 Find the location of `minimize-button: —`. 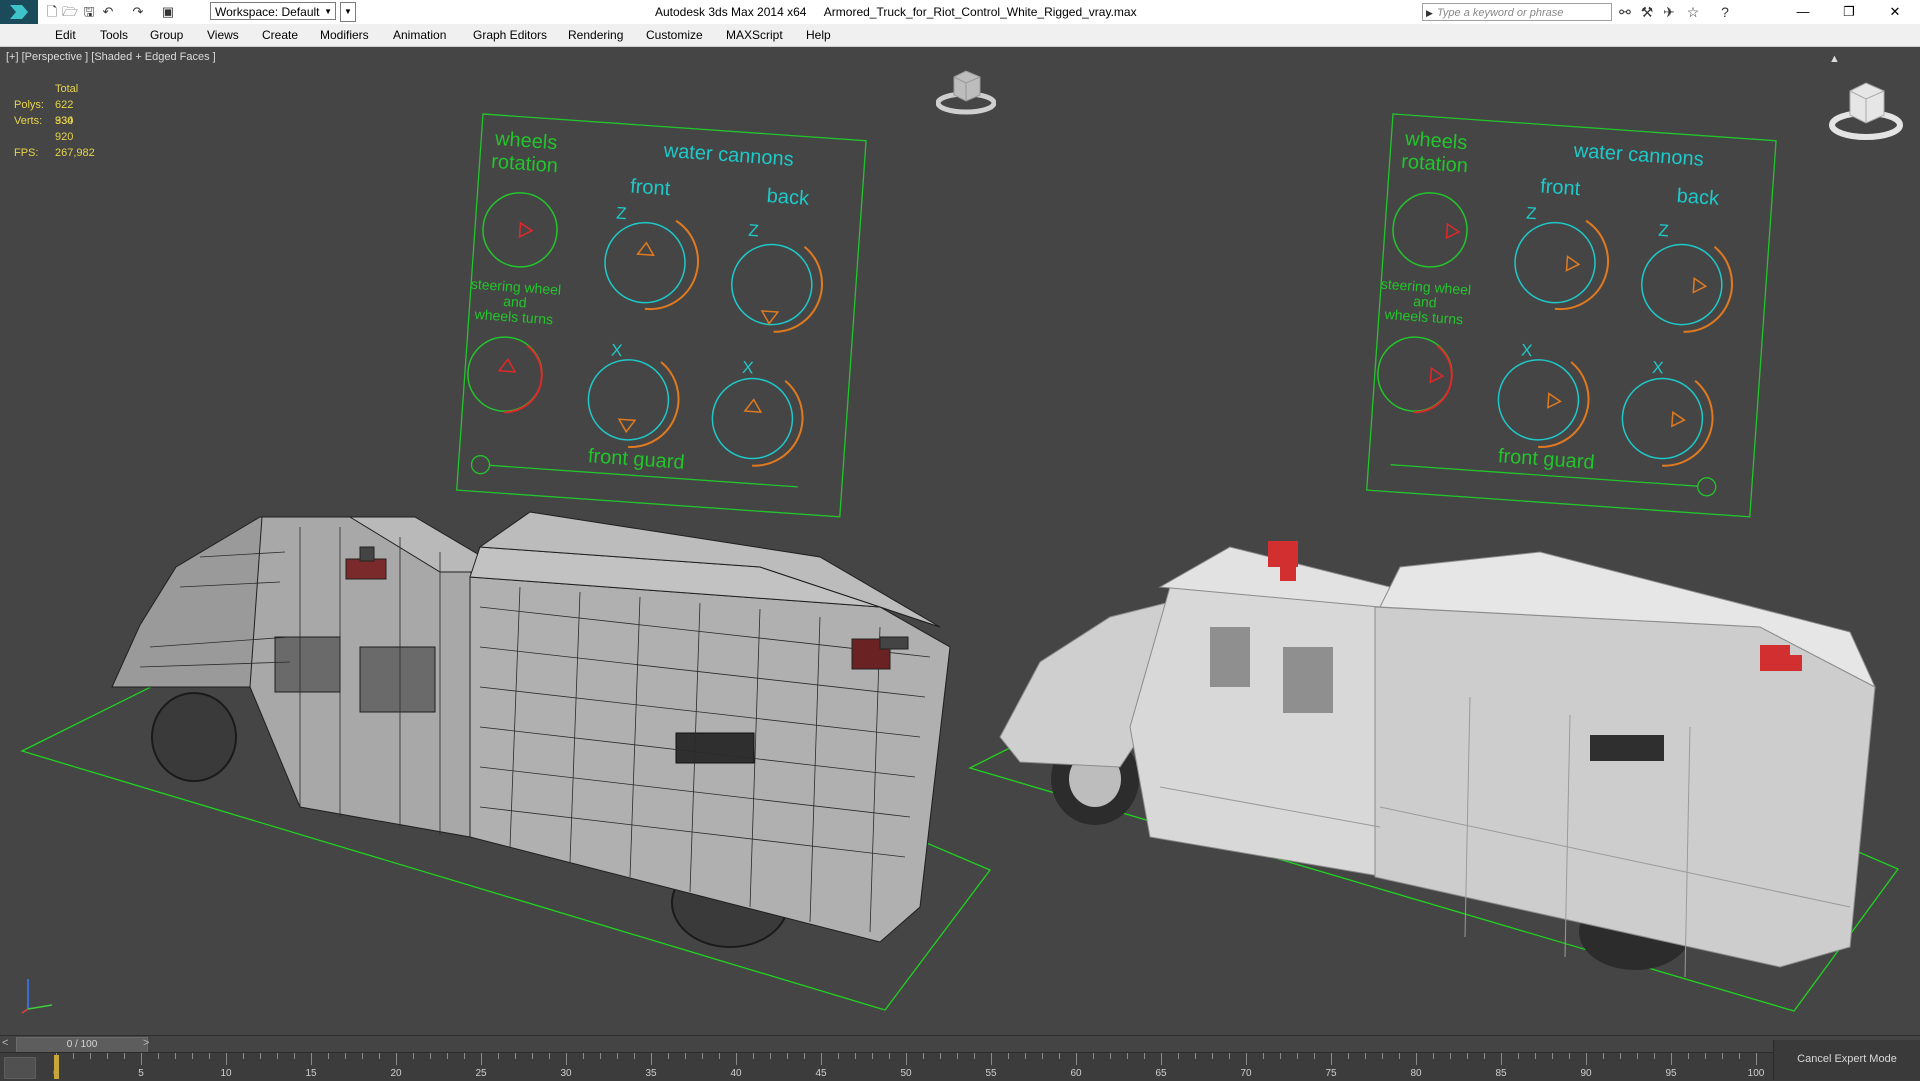

minimize-button: — is located at coordinates (1803, 12).